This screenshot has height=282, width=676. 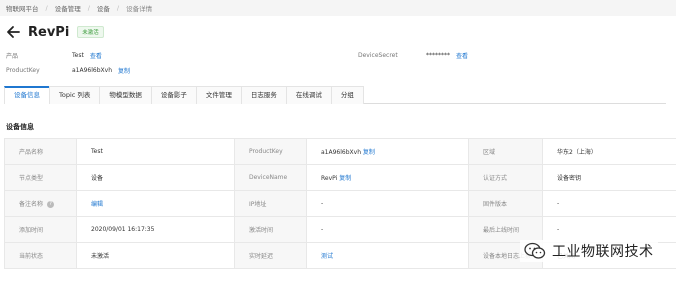 I want to click on meta-productkey-row: ProductKey a1A96l6bXvh 复制, so click(x=68, y=70).